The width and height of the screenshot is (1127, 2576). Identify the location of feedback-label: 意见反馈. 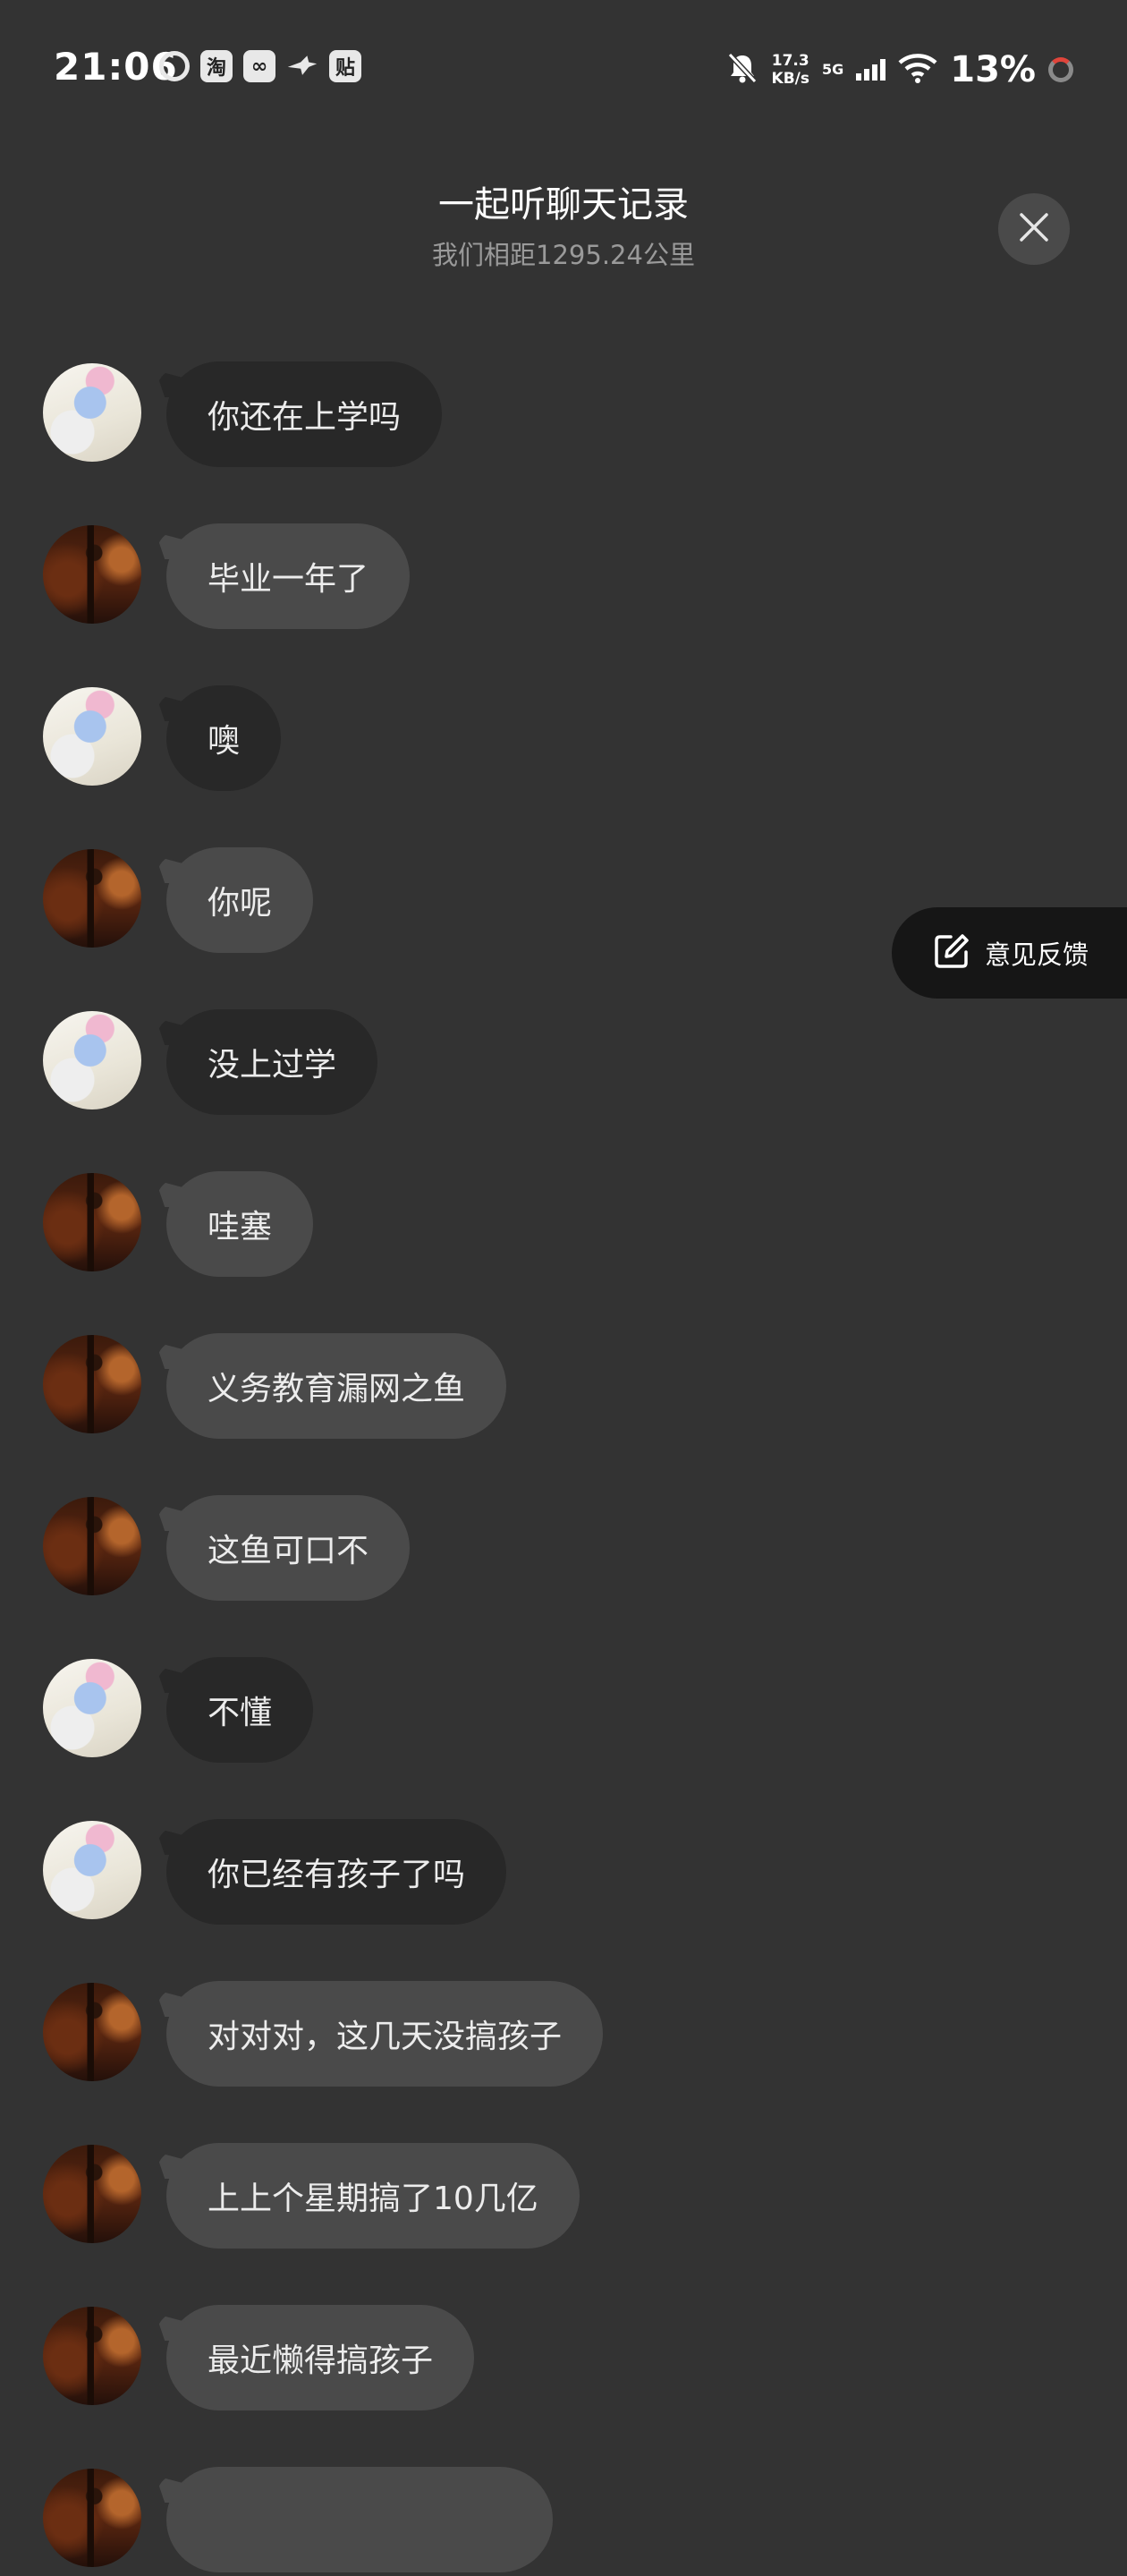
(1037, 954).